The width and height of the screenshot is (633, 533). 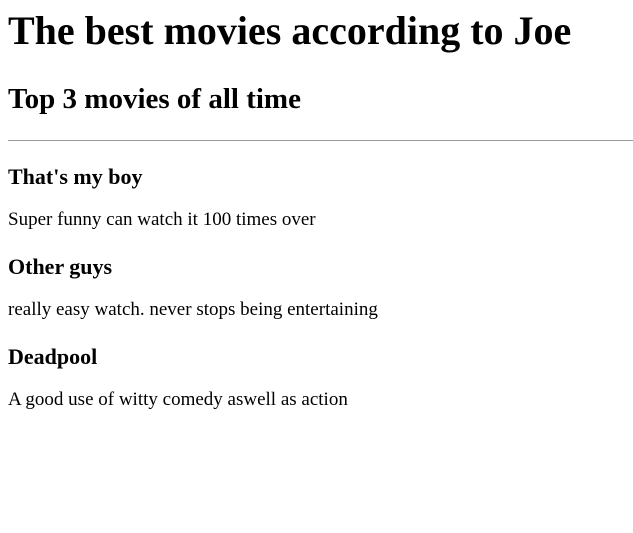 I want to click on movie-title: That's my boy, so click(x=75, y=176).